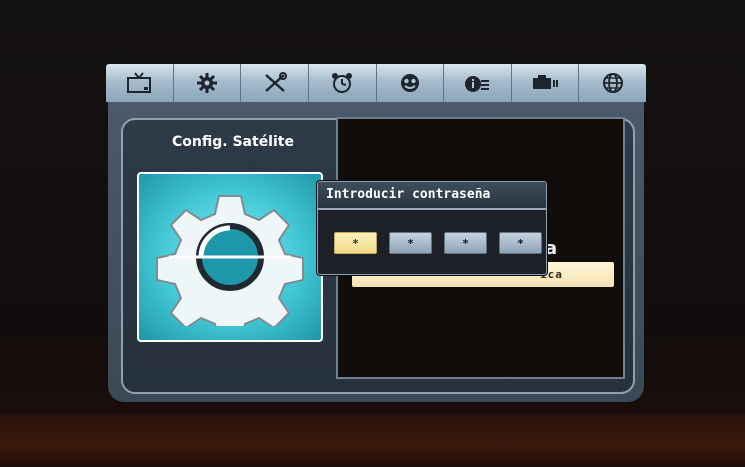 The width and height of the screenshot is (745, 467). I want to click on info-icon, so click(477, 84).